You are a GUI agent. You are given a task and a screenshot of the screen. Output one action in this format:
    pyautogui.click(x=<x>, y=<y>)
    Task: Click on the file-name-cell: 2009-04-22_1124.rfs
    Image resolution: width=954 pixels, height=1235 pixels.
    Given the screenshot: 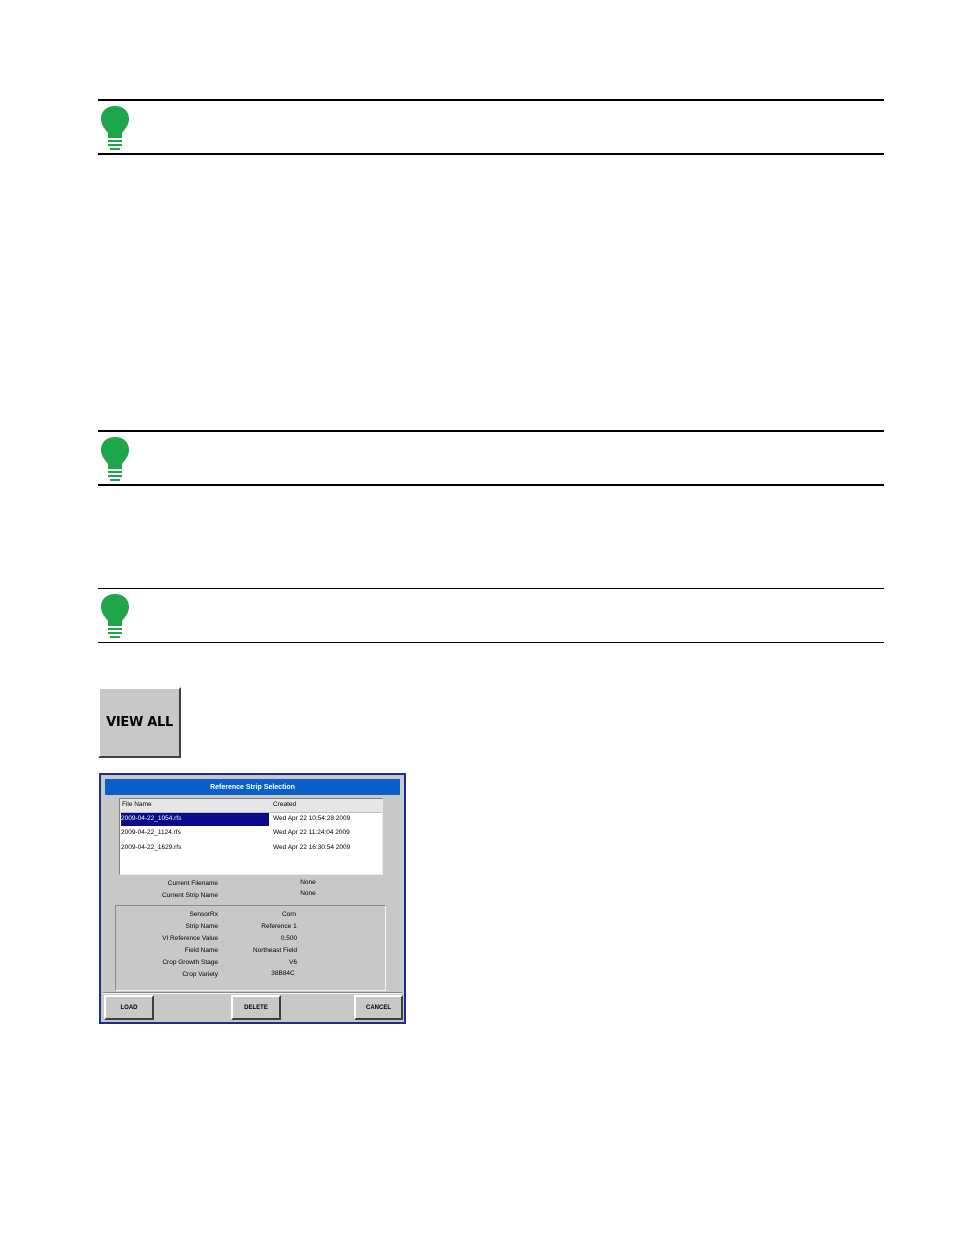 What is the action you would take?
    pyautogui.click(x=151, y=832)
    